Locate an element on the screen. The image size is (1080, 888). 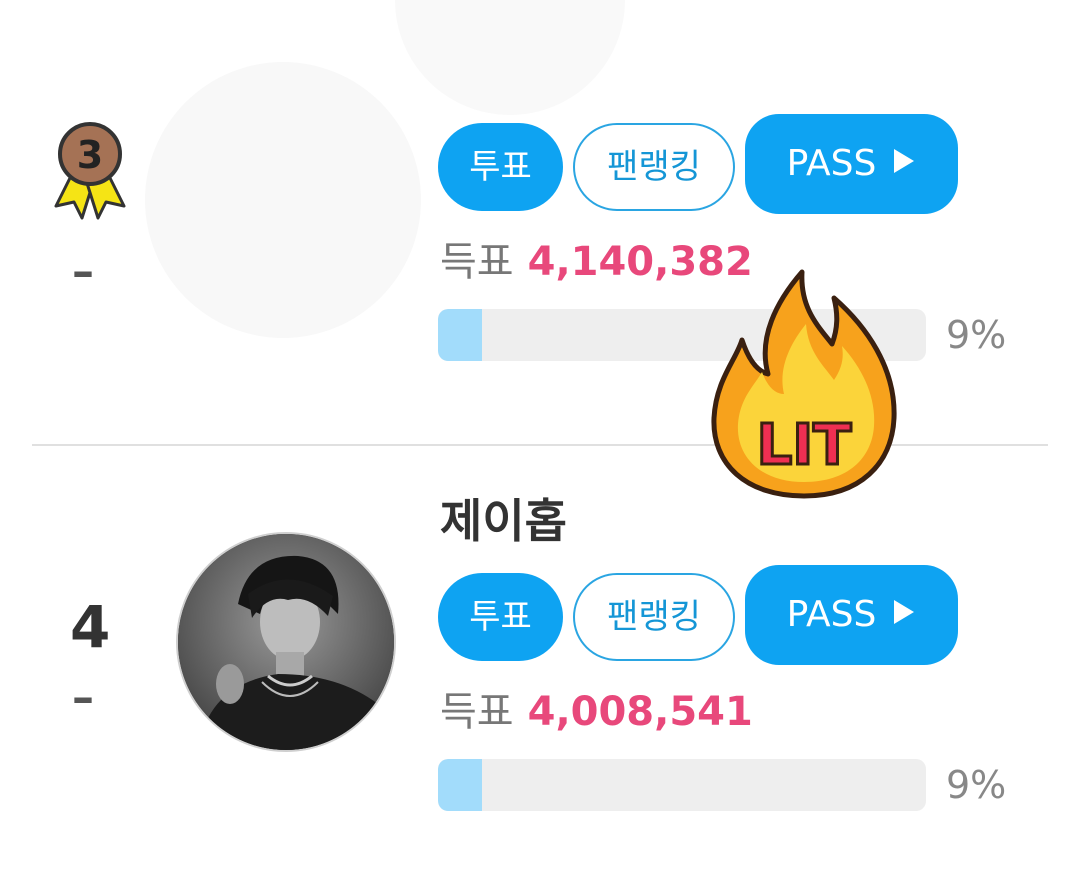
vote-progress-bar is located at coordinates (682, 785).